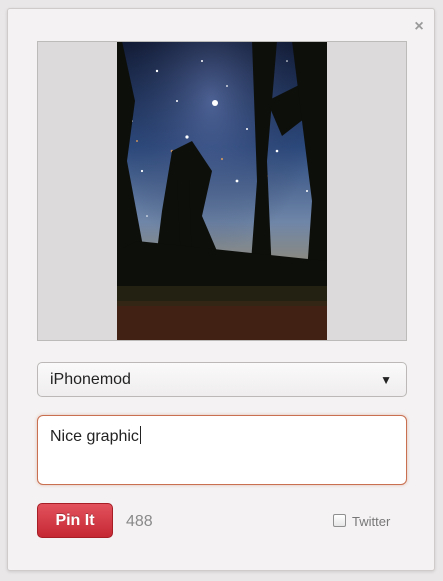 This screenshot has width=443, height=581. Describe the element at coordinates (222, 450) in the screenshot. I see `description-field: Nice graphic` at that location.